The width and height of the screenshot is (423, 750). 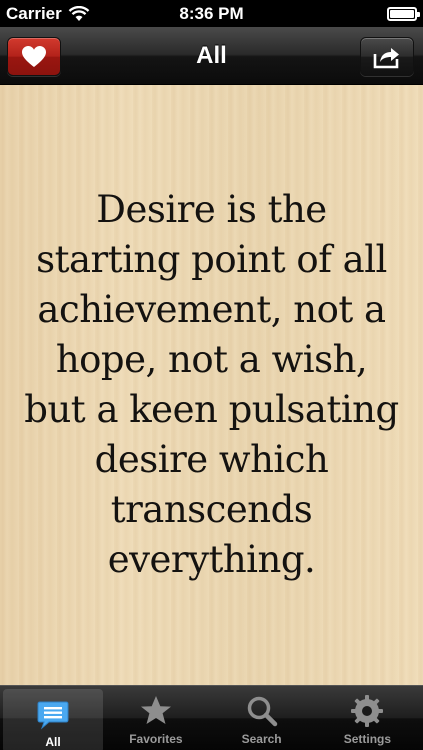 I want to click on tab-settings: Settings, so click(x=368, y=718).